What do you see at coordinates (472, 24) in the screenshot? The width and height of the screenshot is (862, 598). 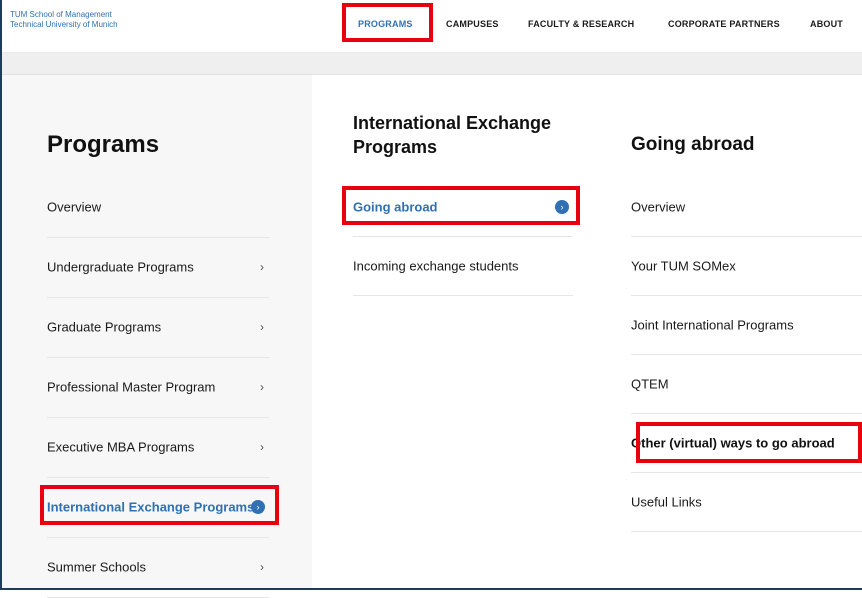 I see `nav-campuses: CAMPUSES` at bounding box center [472, 24].